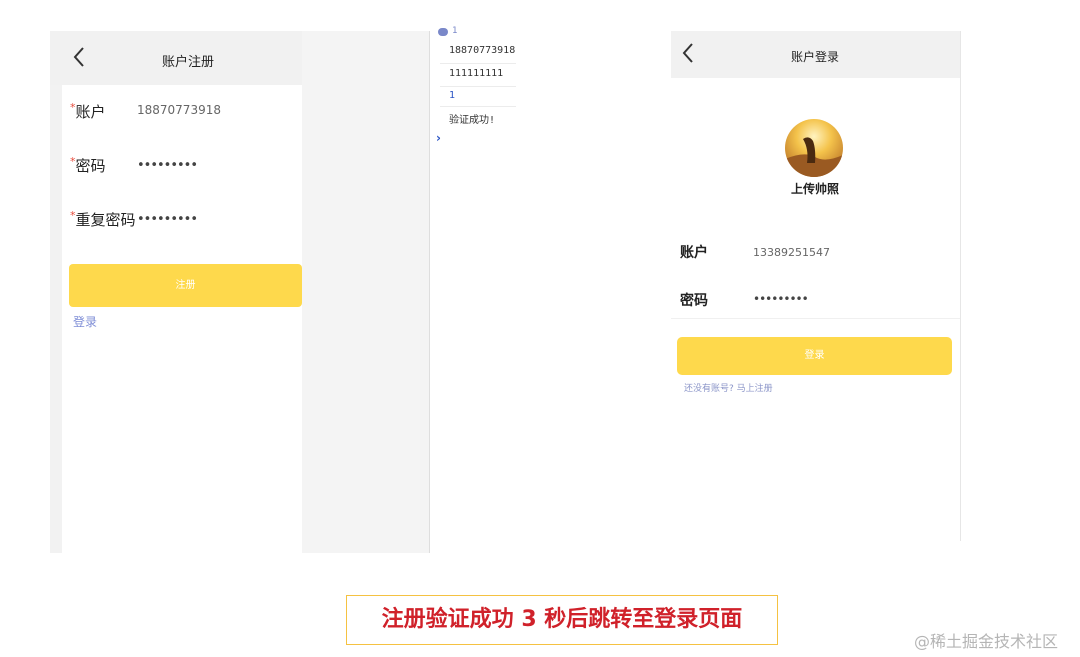 This screenshot has height=657, width=1080. What do you see at coordinates (185, 285) in the screenshot?
I see `register-button: 注册` at bounding box center [185, 285].